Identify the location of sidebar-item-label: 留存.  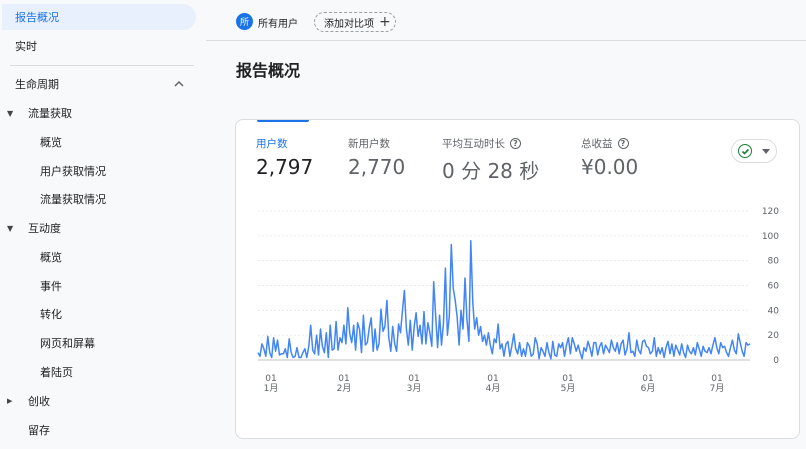
(39, 430).